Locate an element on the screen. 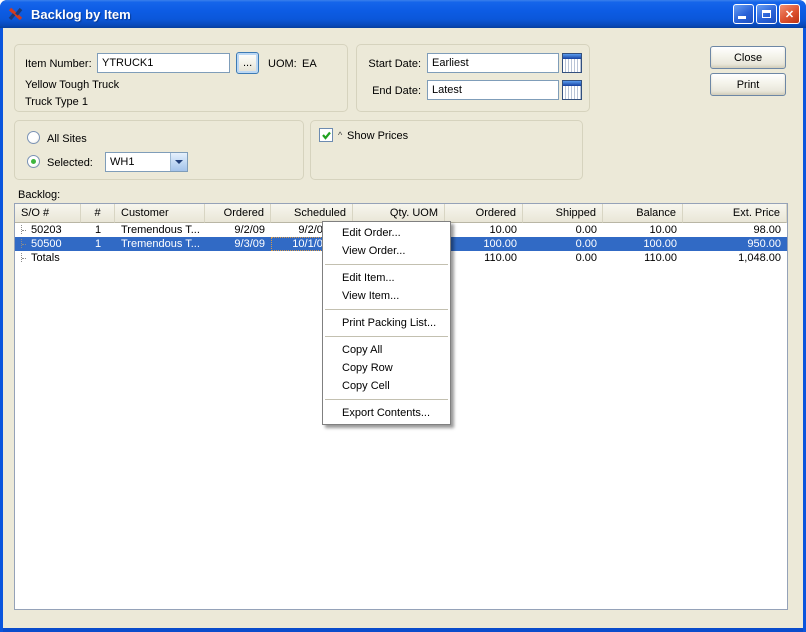  combobox-dropdown-button is located at coordinates (178, 162).